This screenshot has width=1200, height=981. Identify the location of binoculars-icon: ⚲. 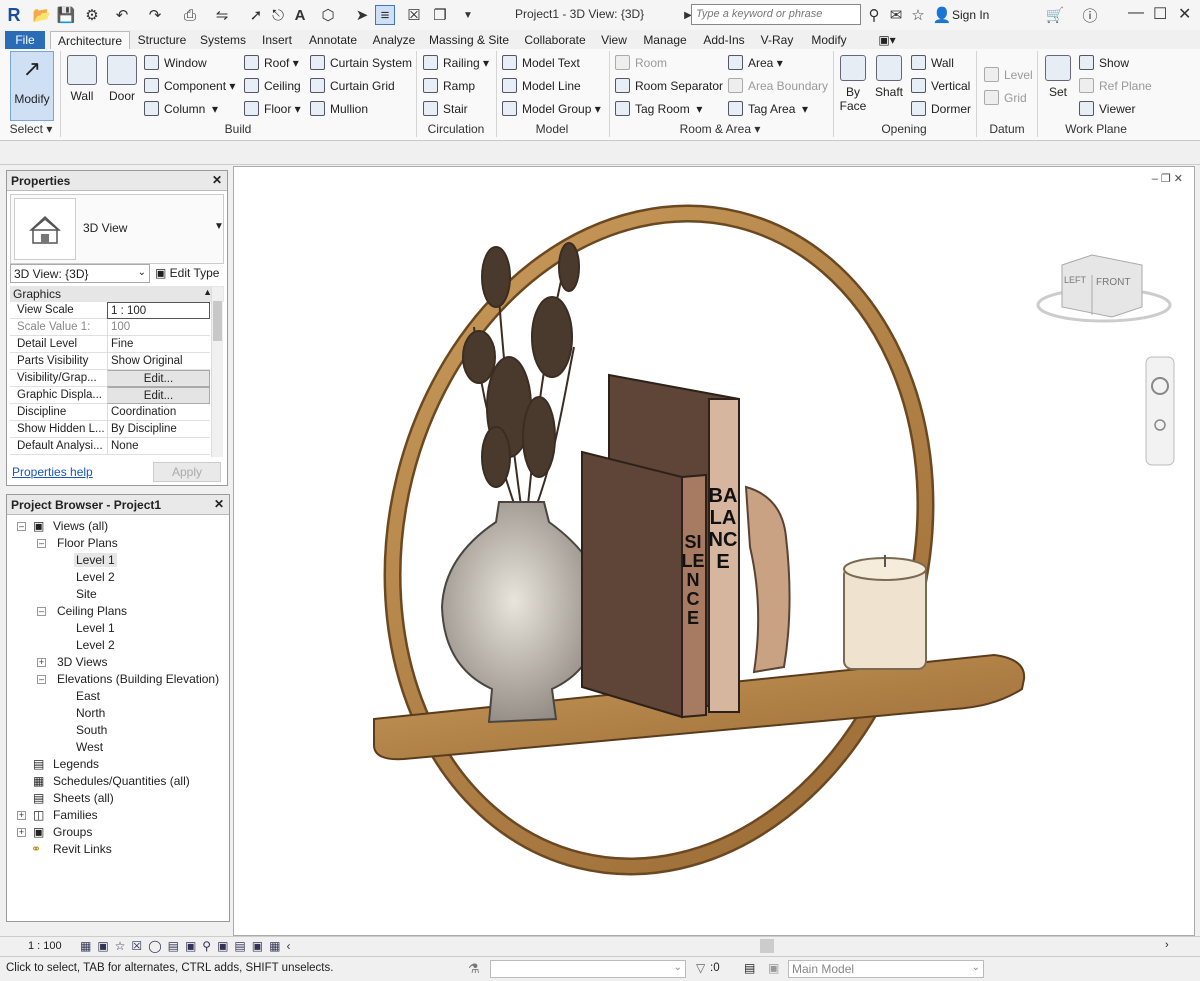
(874, 15).